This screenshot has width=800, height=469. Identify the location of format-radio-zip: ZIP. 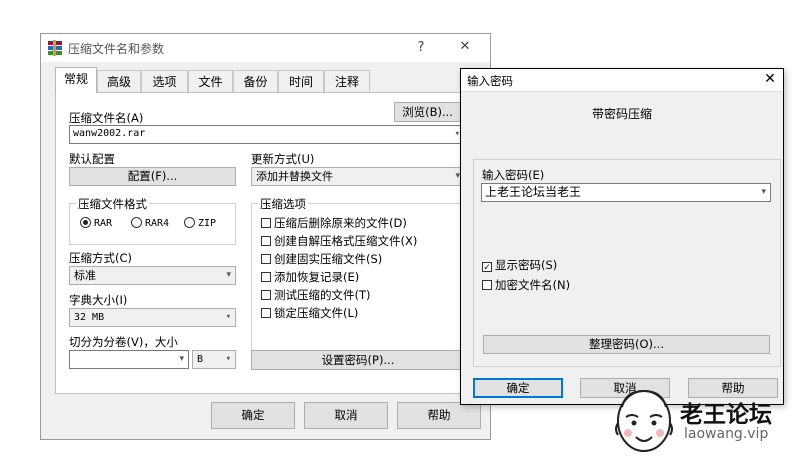
(200, 223).